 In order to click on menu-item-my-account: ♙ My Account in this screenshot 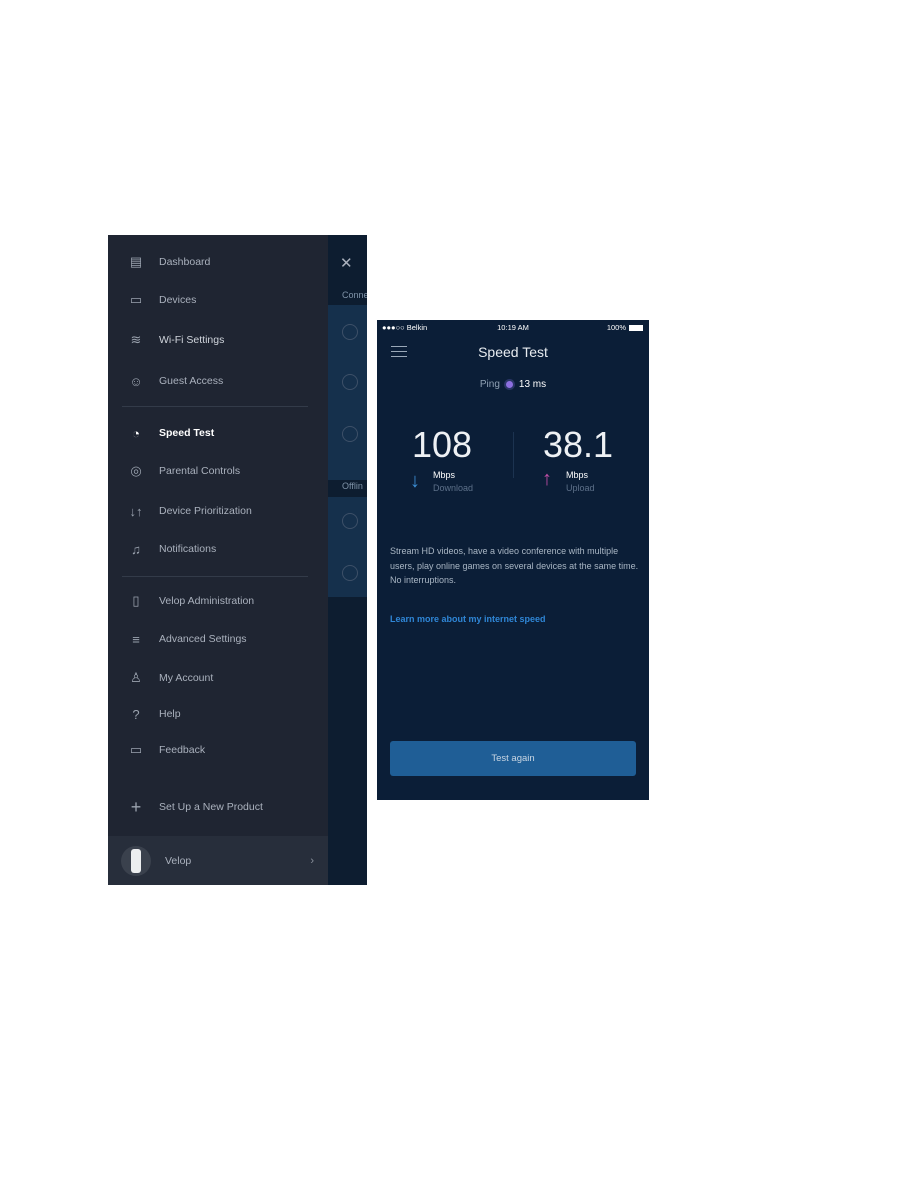, I will do `click(218, 678)`.